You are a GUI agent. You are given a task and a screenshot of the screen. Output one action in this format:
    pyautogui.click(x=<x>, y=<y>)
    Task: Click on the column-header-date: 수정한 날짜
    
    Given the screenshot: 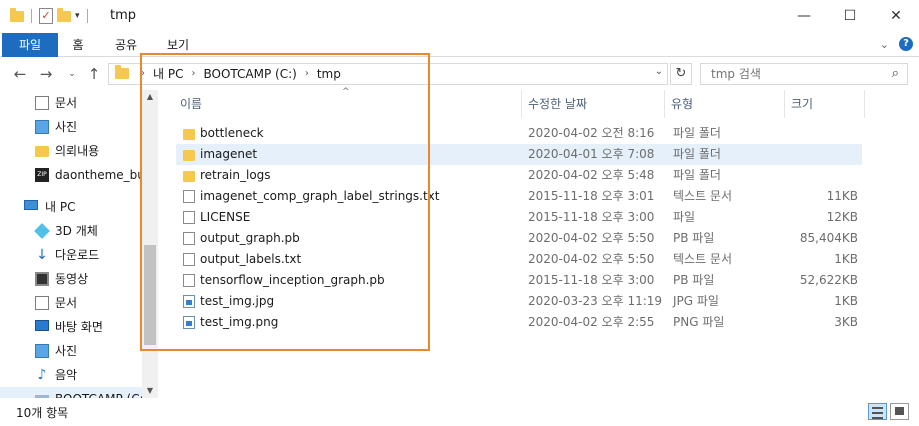 What is the action you would take?
    pyautogui.click(x=593, y=104)
    